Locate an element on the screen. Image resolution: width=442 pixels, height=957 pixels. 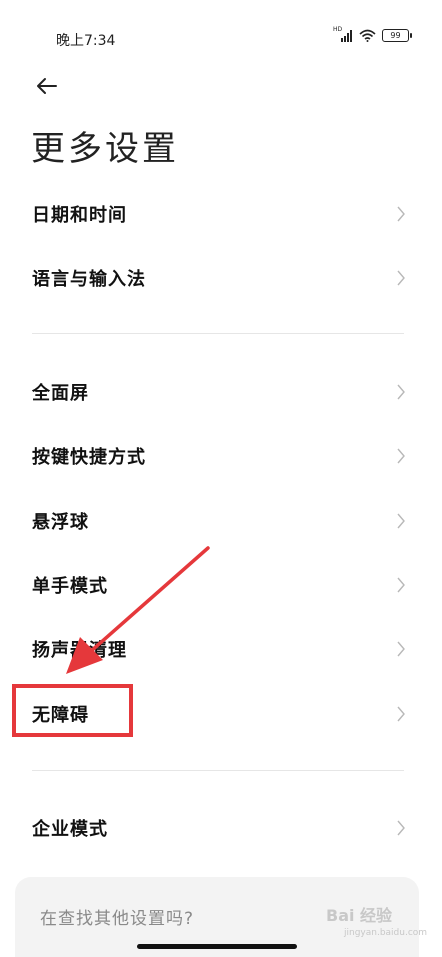
battery-icon: 99 is located at coordinates (397, 35).